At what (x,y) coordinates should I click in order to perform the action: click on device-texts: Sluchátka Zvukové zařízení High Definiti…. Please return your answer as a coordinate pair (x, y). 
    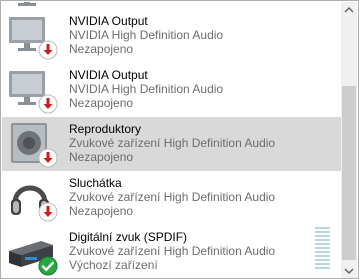
    Looking at the image, I should click on (172, 197).